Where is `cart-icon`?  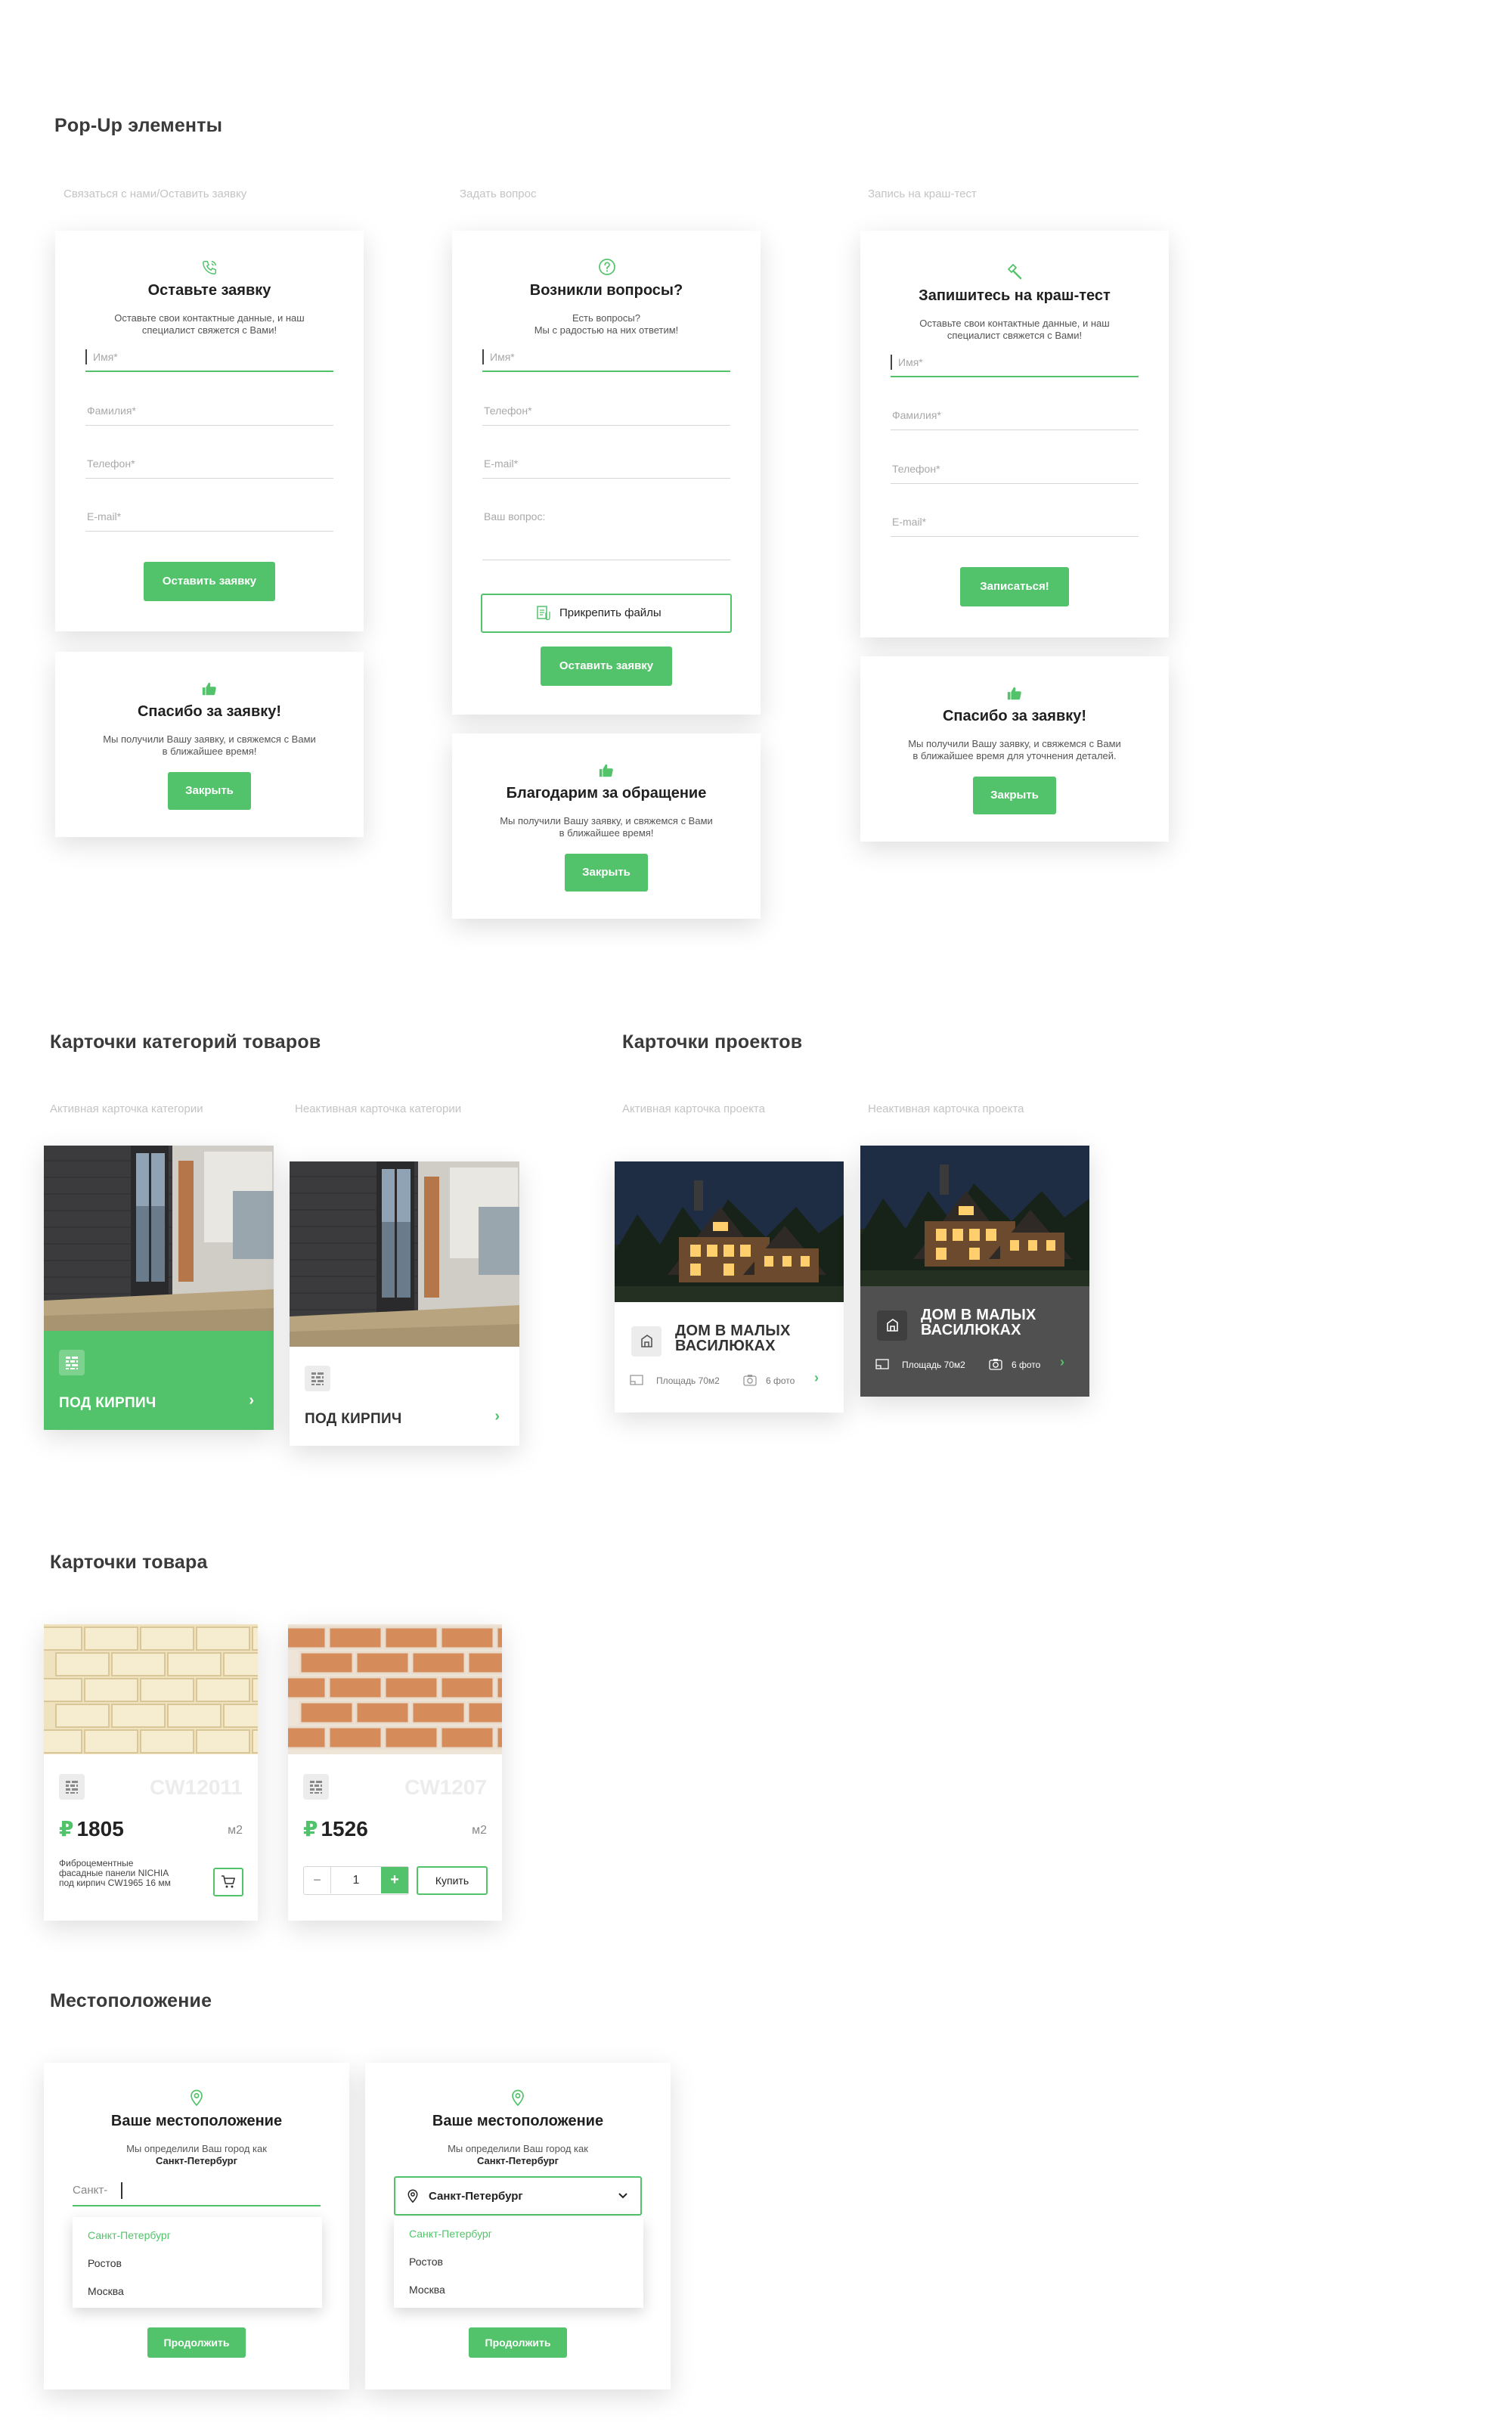 cart-icon is located at coordinates (229, 1881).